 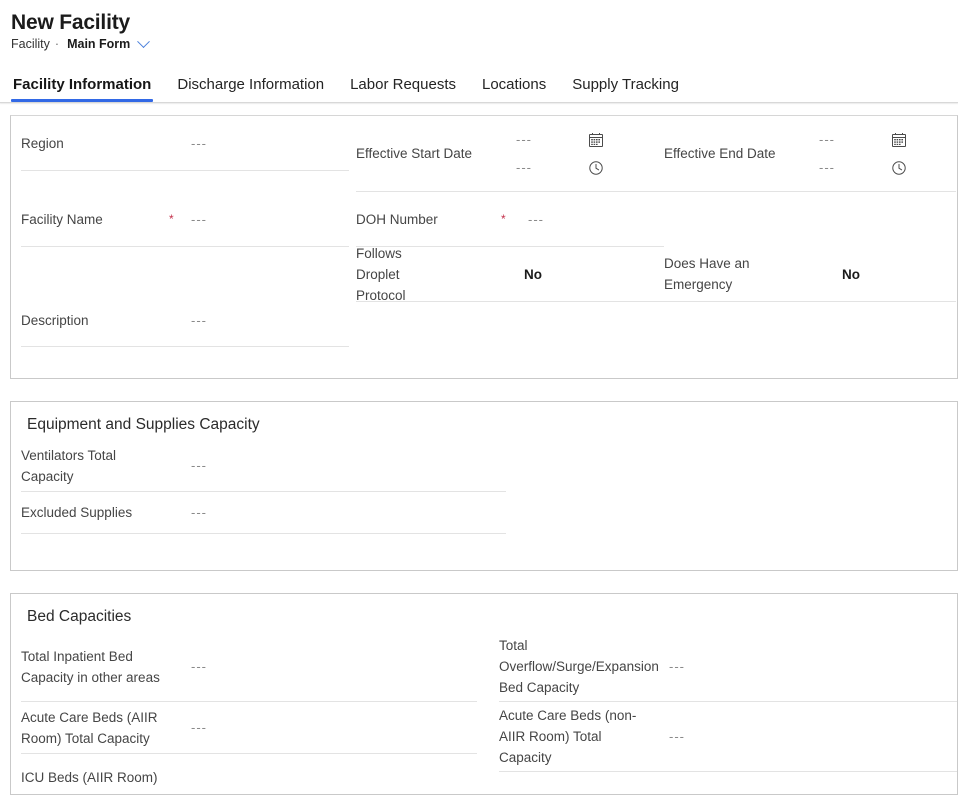 I want to click on field-label: Facility Name, so click(x=62, y=219).